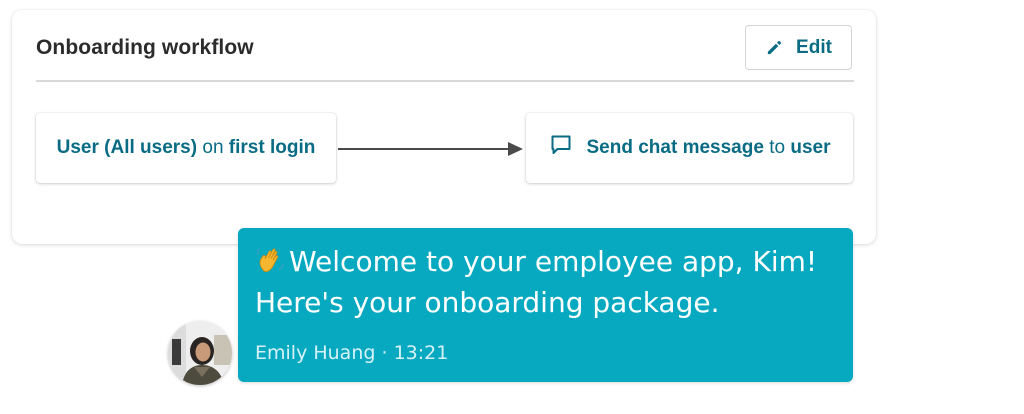 The height and width of the screenshot is (414, 1024). Describe the element at coordinates (145, 47) in the screenshot. I see `workflow-title: Onboarding workflow` at that location.